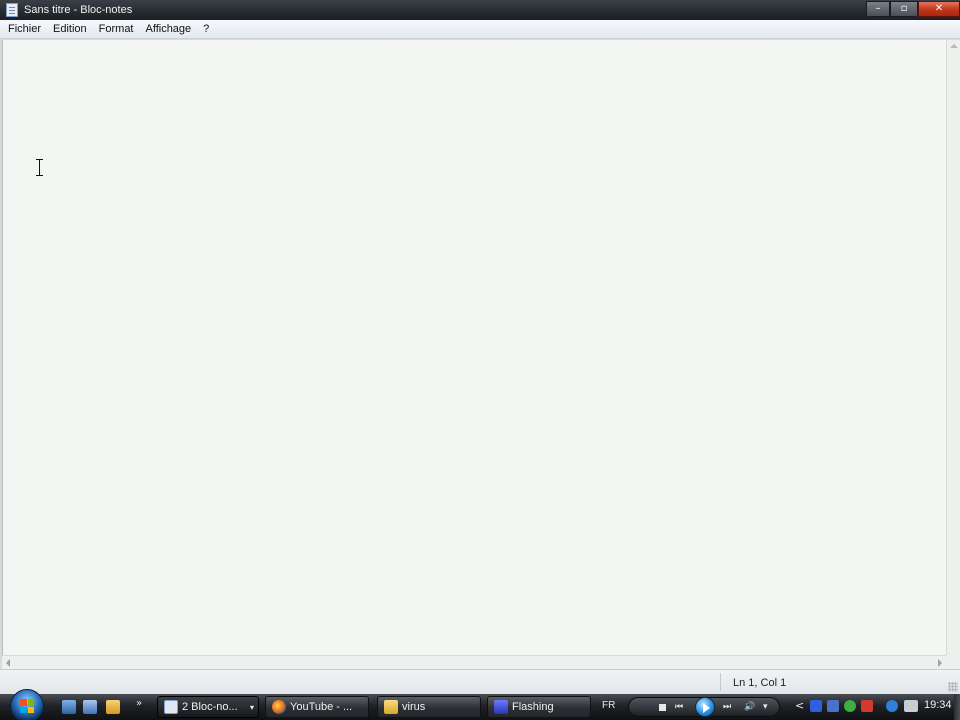  I want to click on text-cursor-icon, so click(40, 167).